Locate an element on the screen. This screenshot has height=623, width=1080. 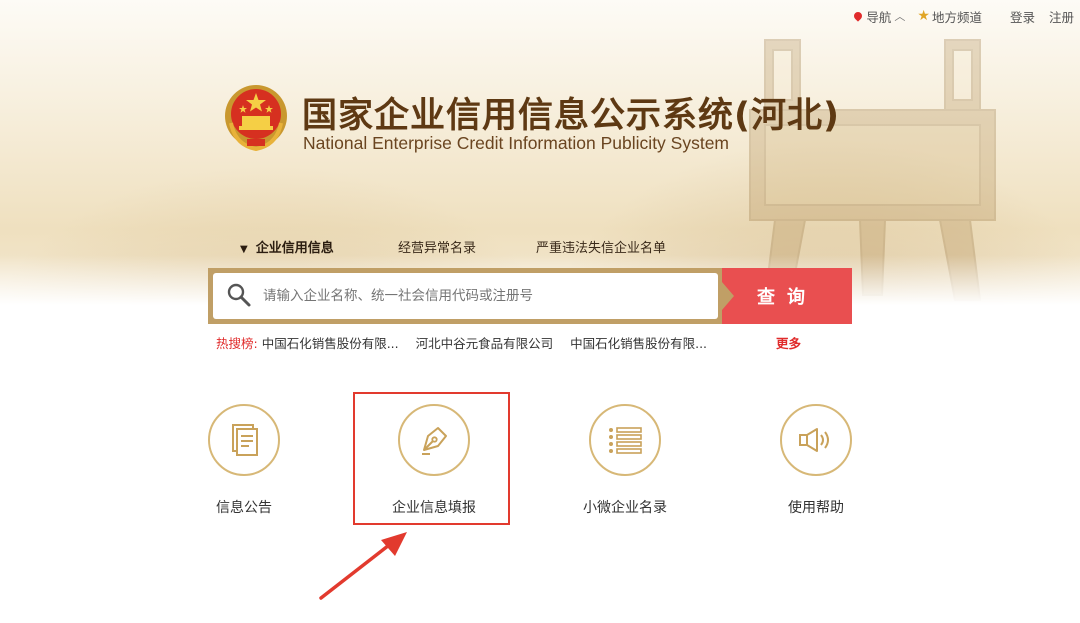
chevron-up-icon: ︿ is located at coordinates (900, 16).